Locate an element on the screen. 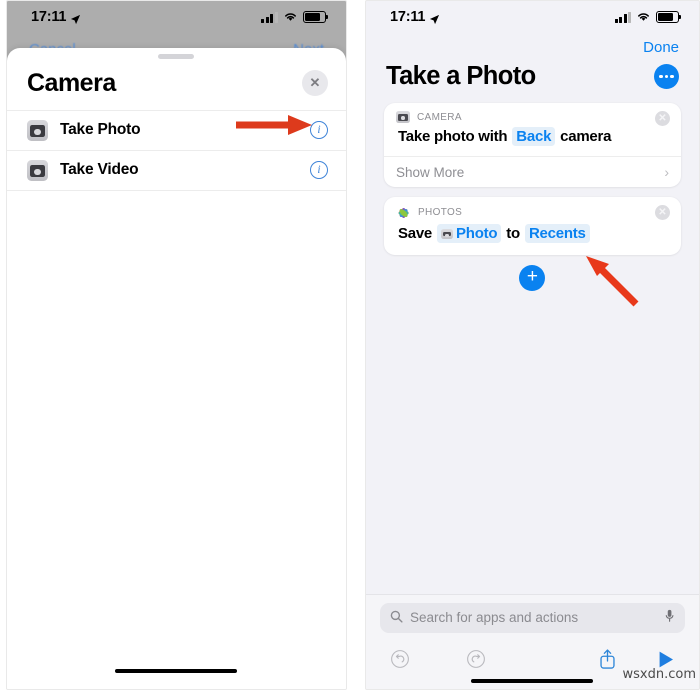  parameter-token-photo: Photo is located at coordinates (469, 233).